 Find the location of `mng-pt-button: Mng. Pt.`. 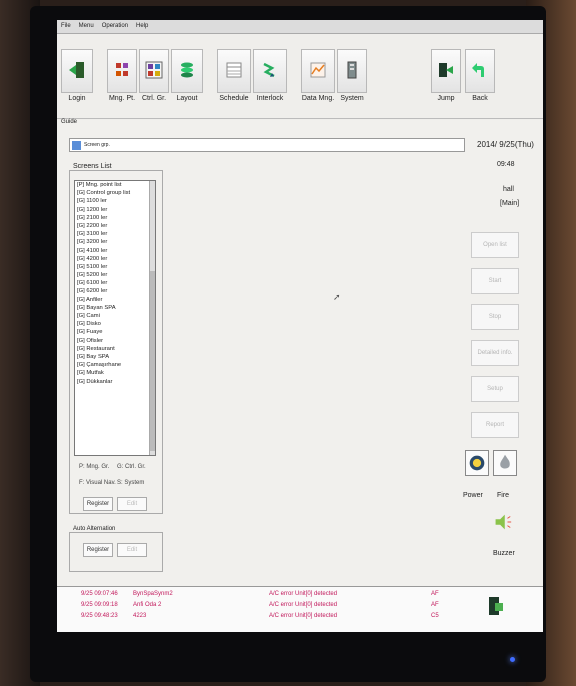

mng-pt-button: Mng. Pt. is located at coordinates (122, 75).